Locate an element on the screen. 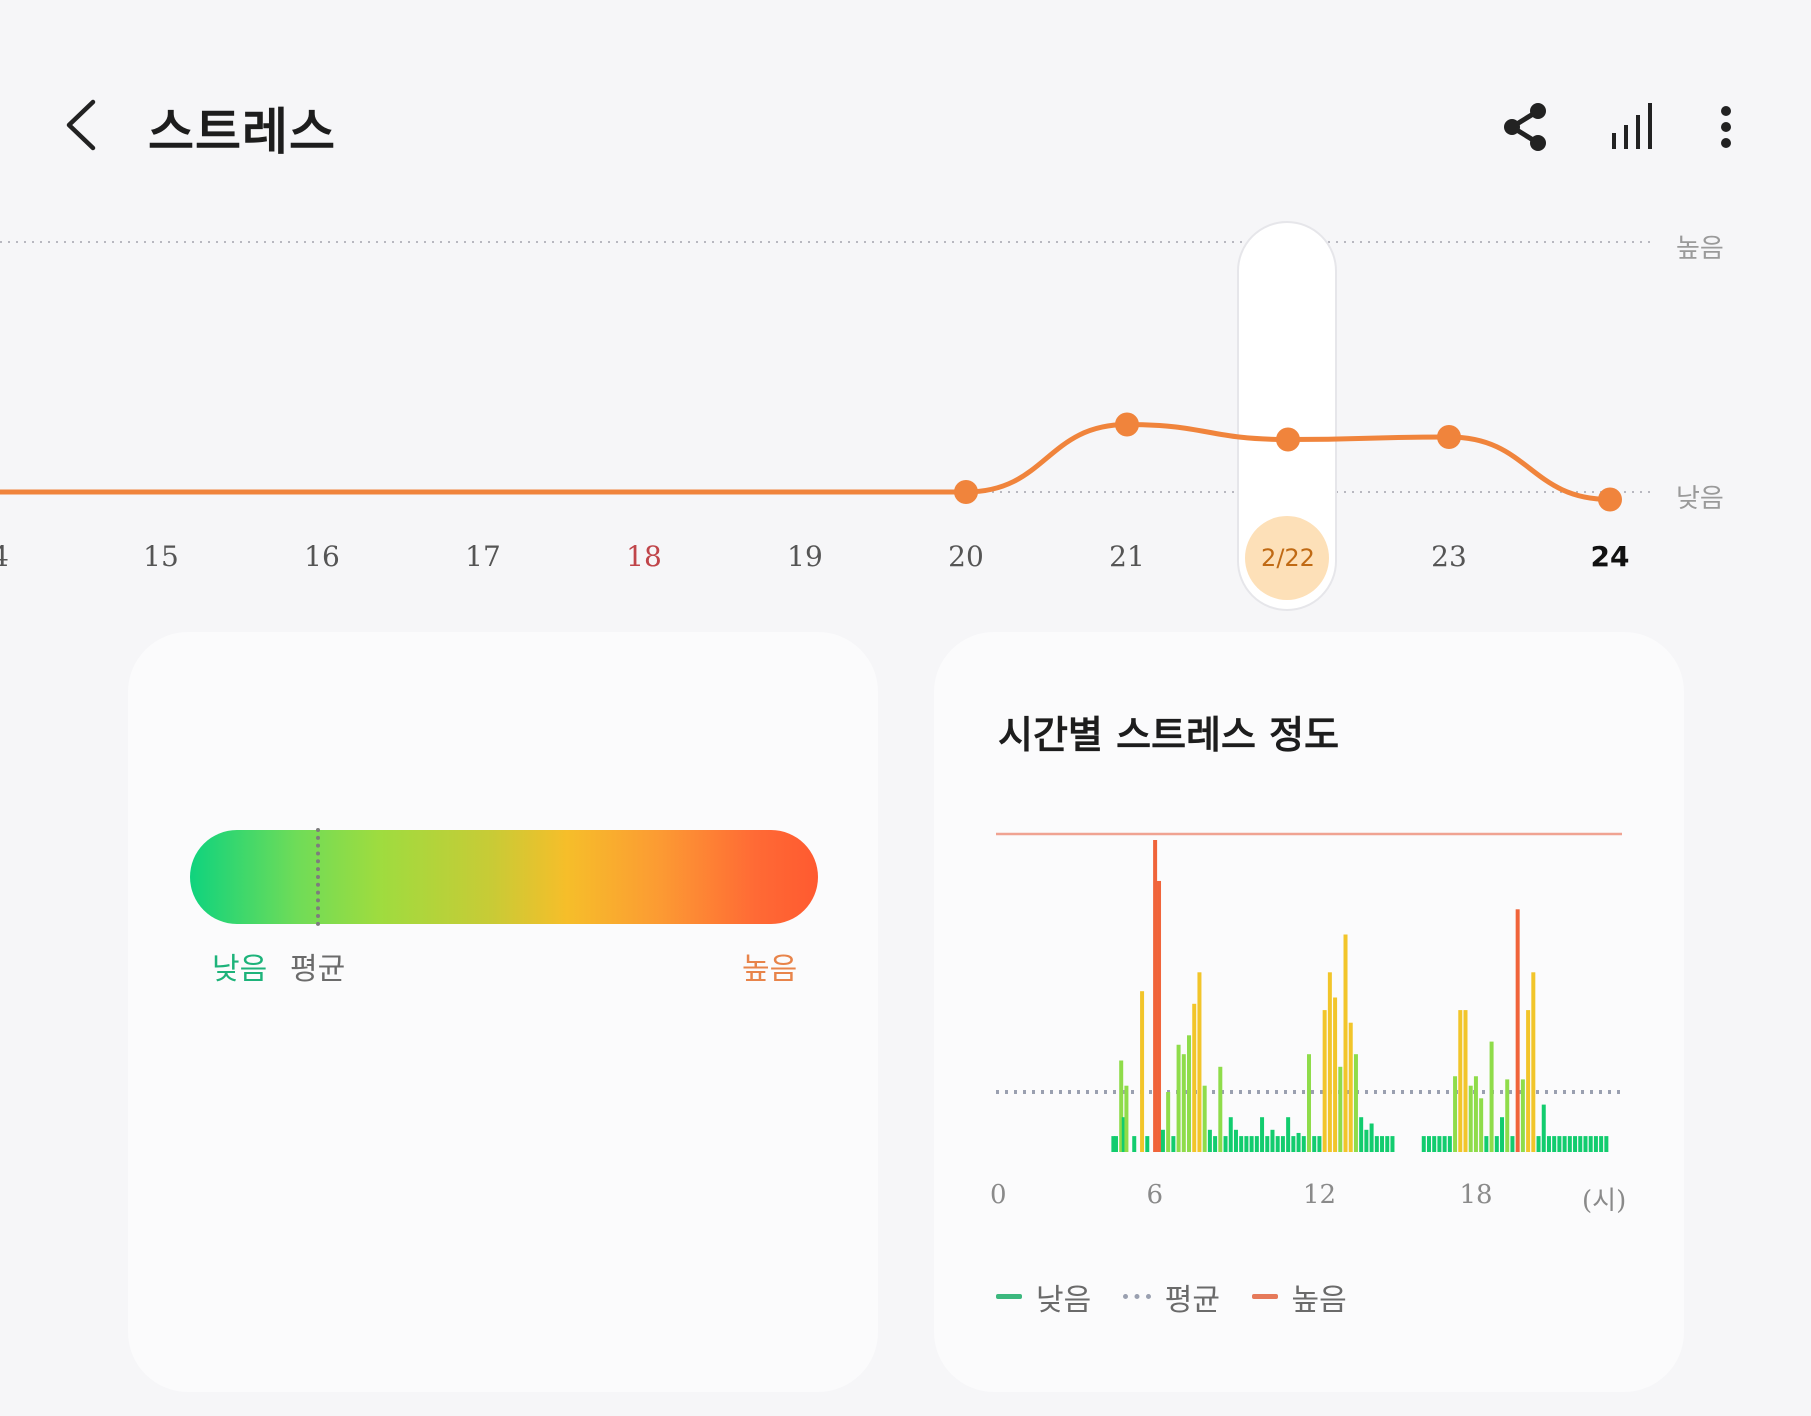  date-label: 21 is located at coordinates (1127, 556).